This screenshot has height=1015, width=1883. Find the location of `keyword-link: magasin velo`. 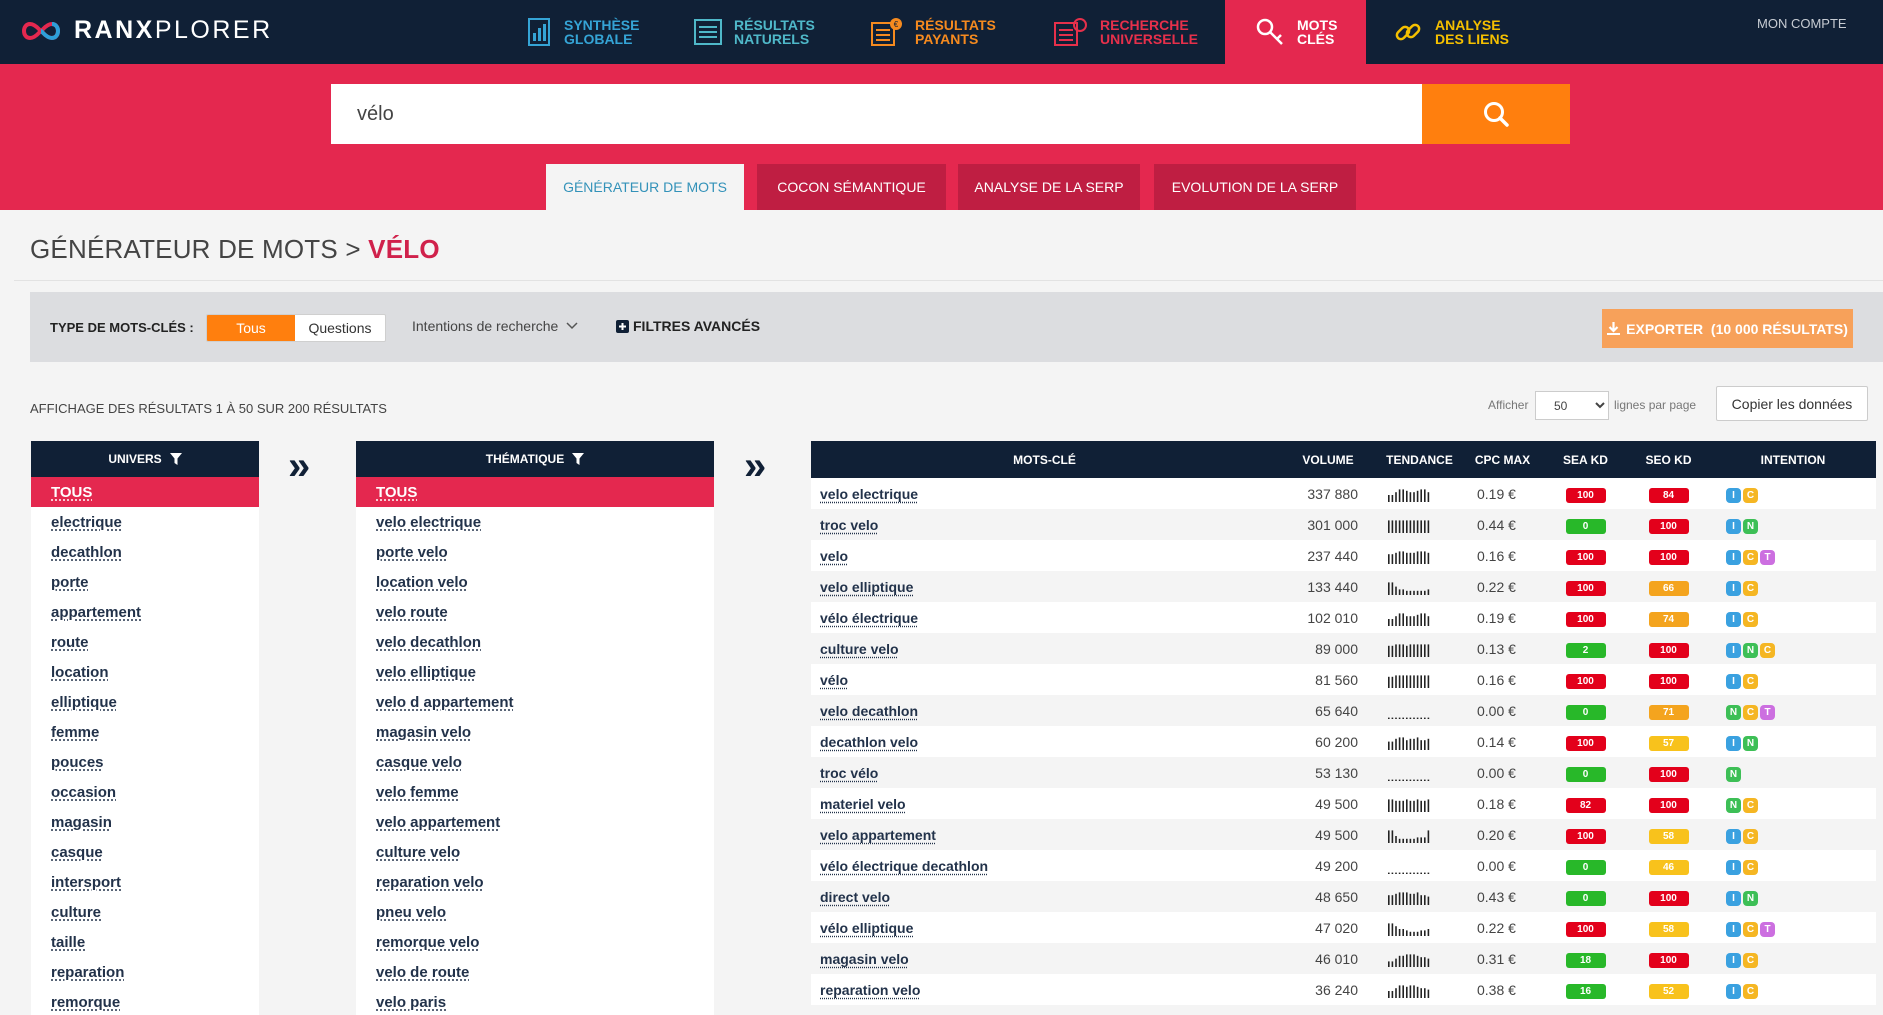

keyword-link: magasin velo is located at coordinates (1044, 958).